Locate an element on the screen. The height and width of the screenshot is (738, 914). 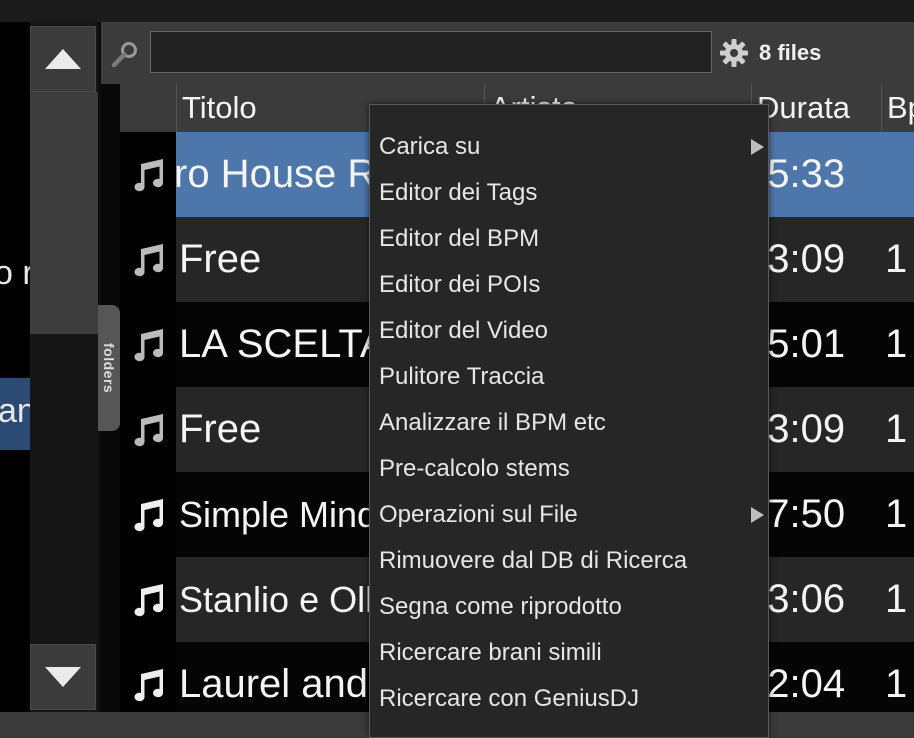
menu-item-precalcolo-stems: Pre-calcolo stems is located at coordinates (569, 469).